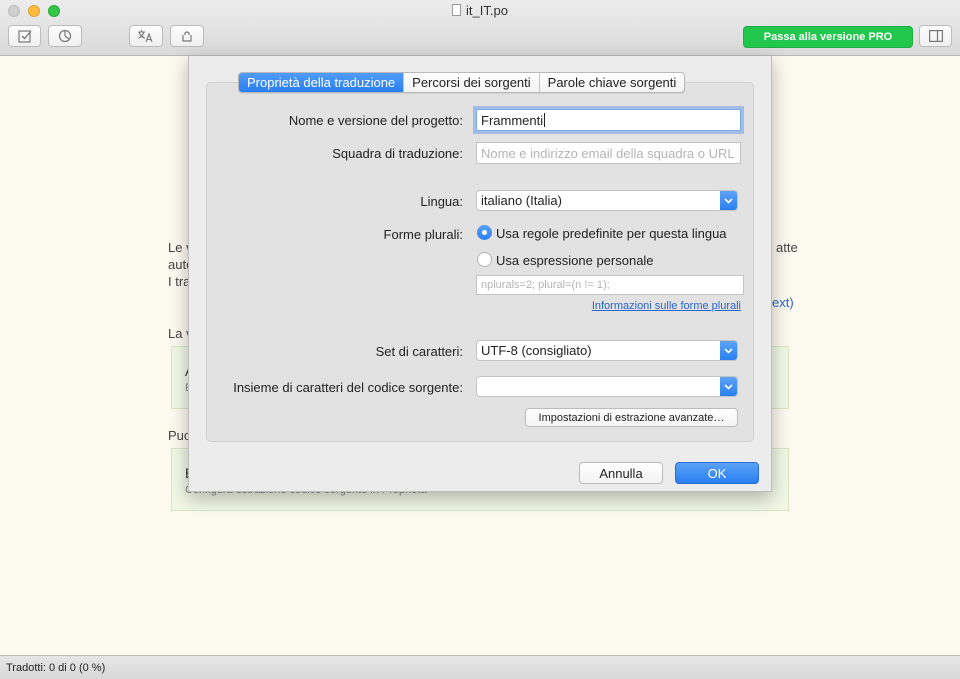  I want to click on validate-button, so click(24, 36).